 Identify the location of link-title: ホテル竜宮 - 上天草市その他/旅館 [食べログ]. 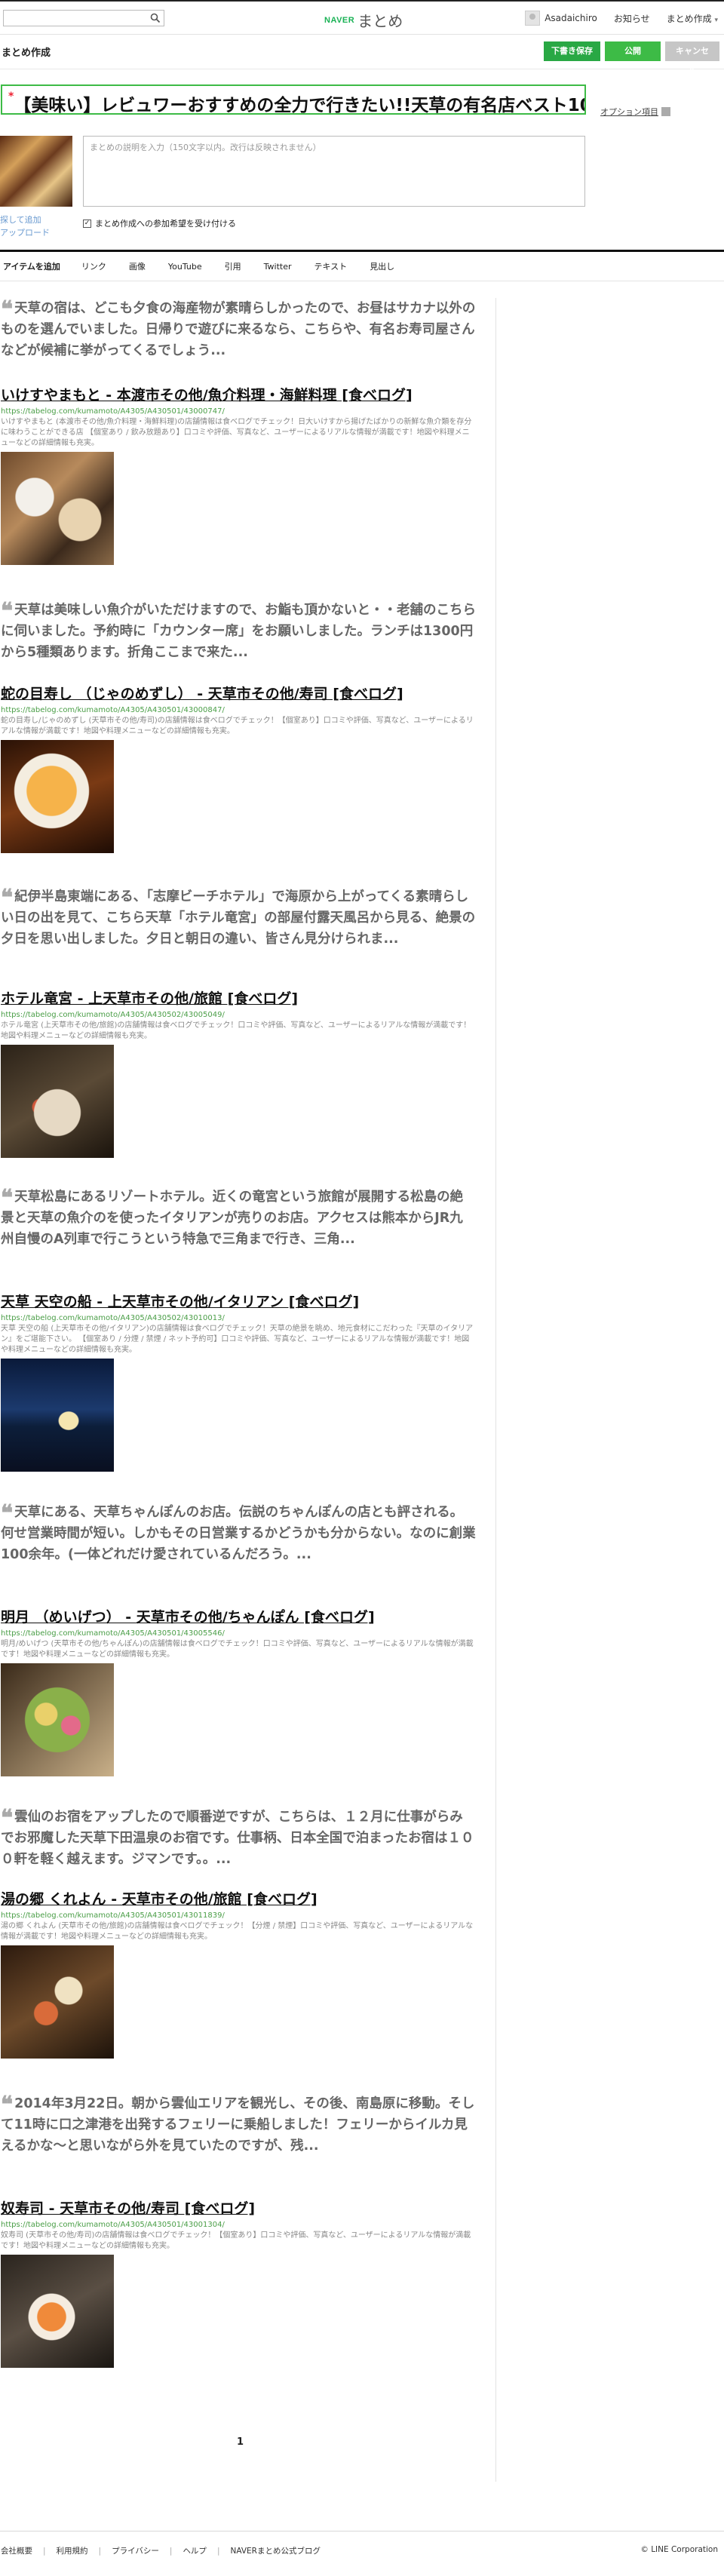
(242, 999).